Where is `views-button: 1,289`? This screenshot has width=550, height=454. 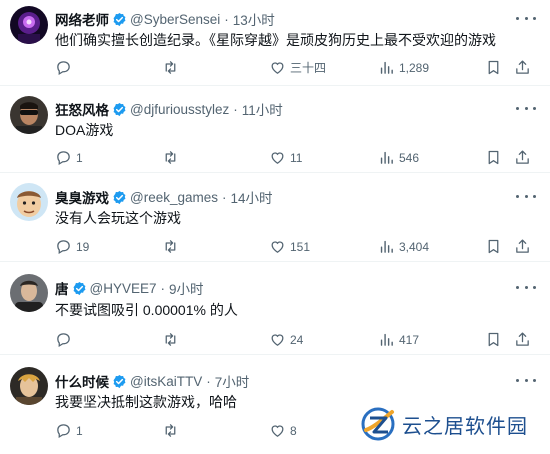
views-button: 1,289 is located at coordinates (403, 67).